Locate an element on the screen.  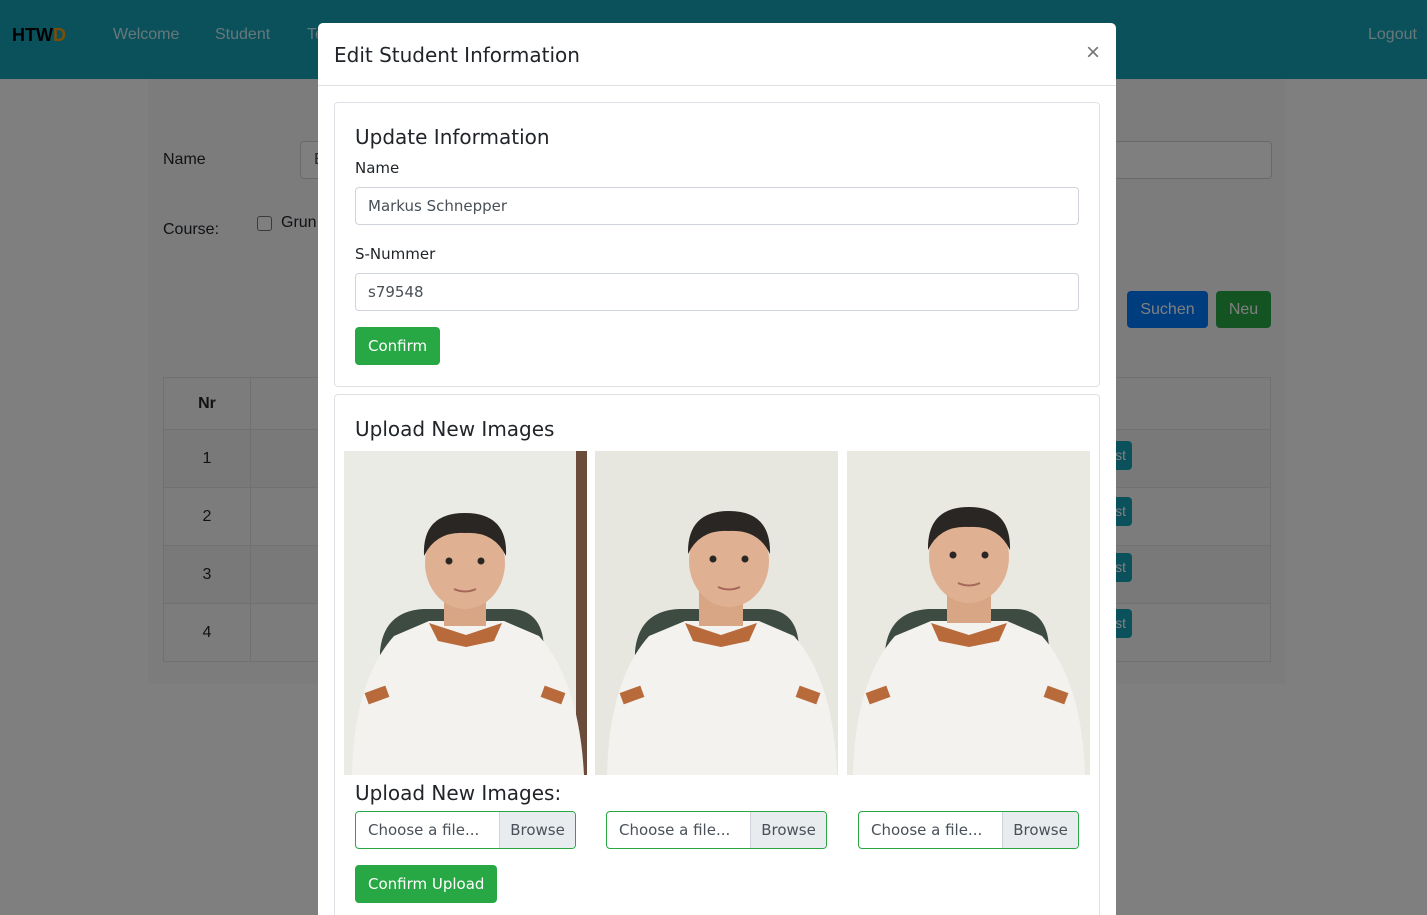
confirm-button: Confirm is located at coordinates (398, 346).